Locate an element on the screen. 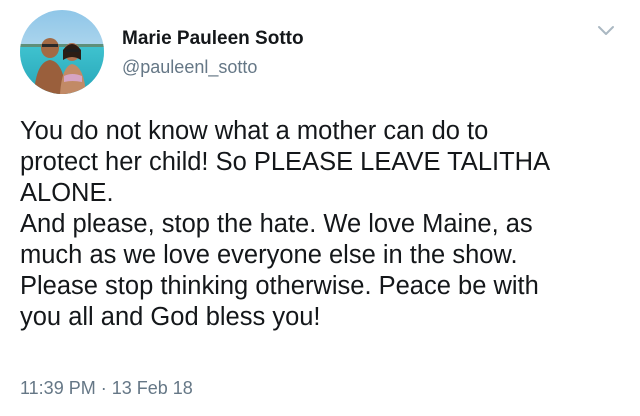  tweet-timestamp: 11:39 PM · 13 Feb 18 is located at coordinates (106, 388).